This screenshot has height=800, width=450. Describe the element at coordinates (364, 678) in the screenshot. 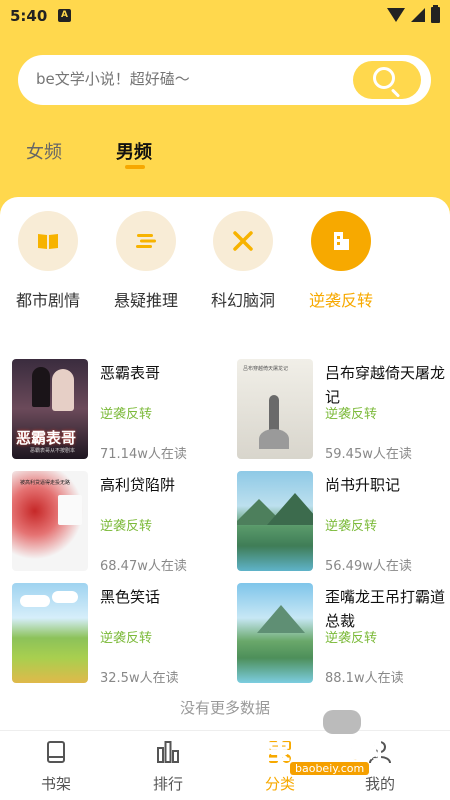

I see `book-readers: 88.1w人在读` at that location.